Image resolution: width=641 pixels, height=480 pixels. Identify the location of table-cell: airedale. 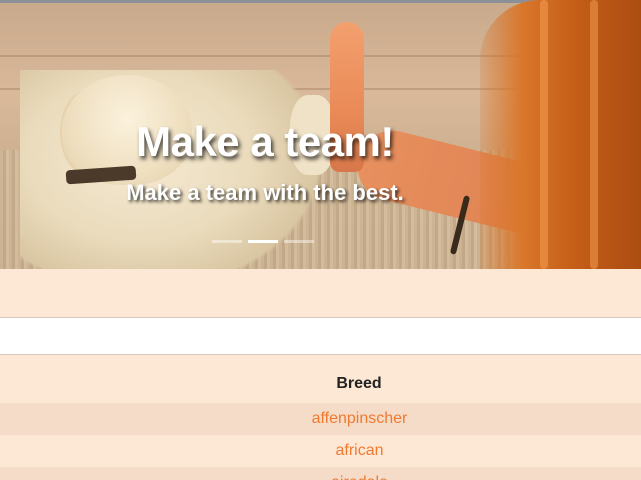
(320, 473).